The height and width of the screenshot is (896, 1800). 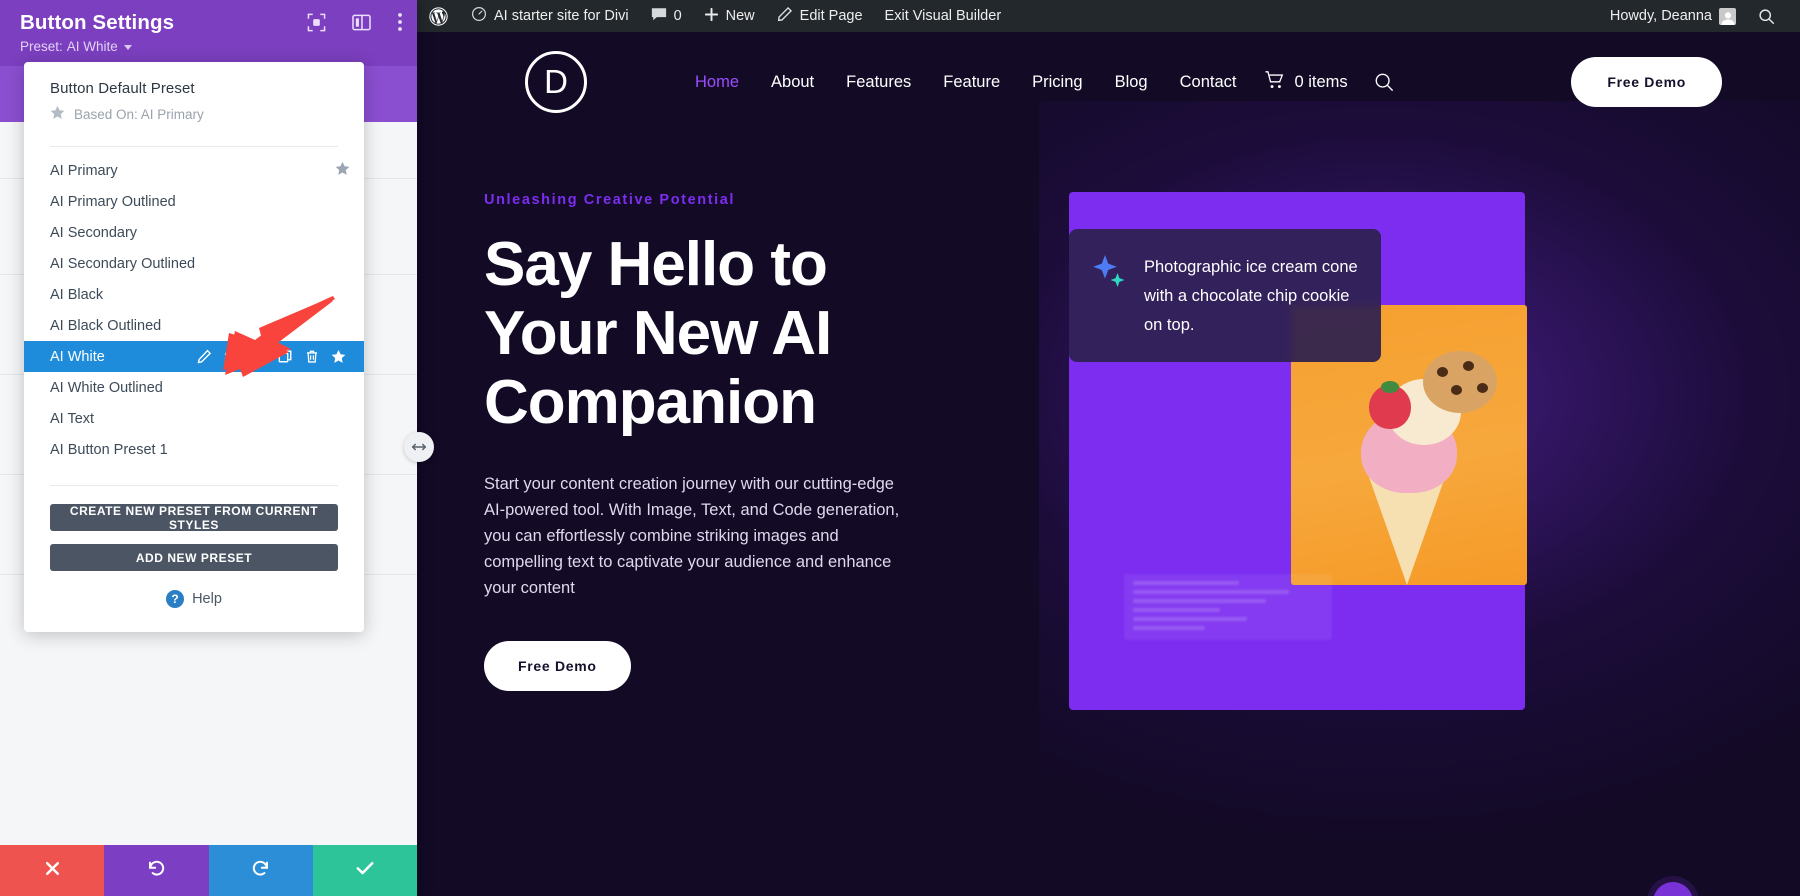 I want to click on strawberry-leaf-shape, so click(x=1390, y=387).